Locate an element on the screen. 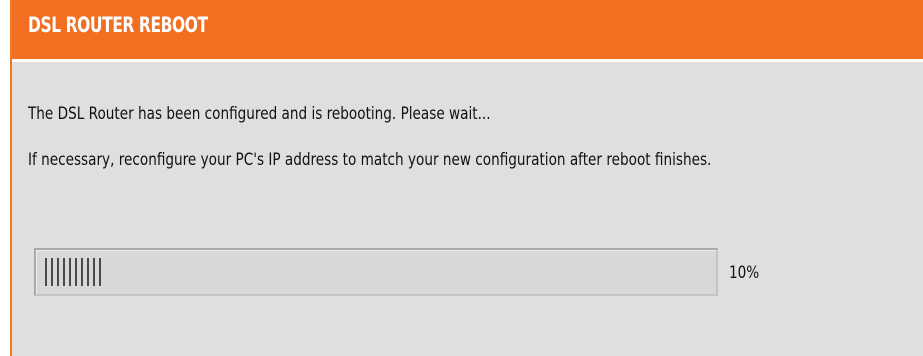 The width and height of the screenshot is (923, 356). progress-percent-label: 10% is located at coordinates (744, 273).